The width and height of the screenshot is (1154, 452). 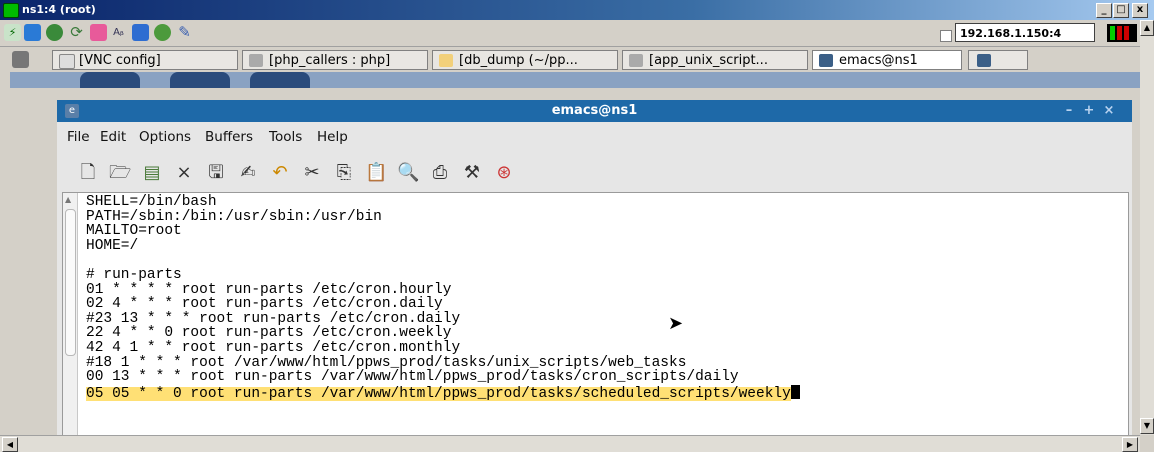 I want to click on editor-icon, so click(x=446, y=60).